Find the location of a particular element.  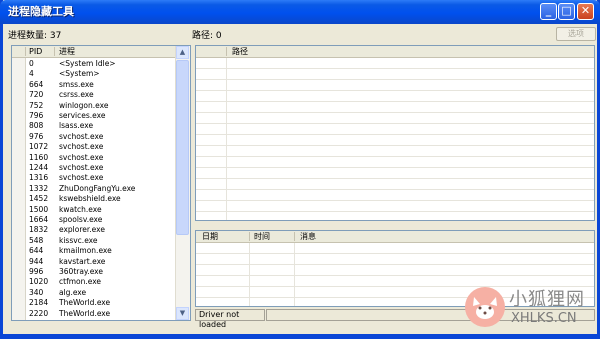

process-row: 808 lsass.exe is located at coordinates (94, 126).